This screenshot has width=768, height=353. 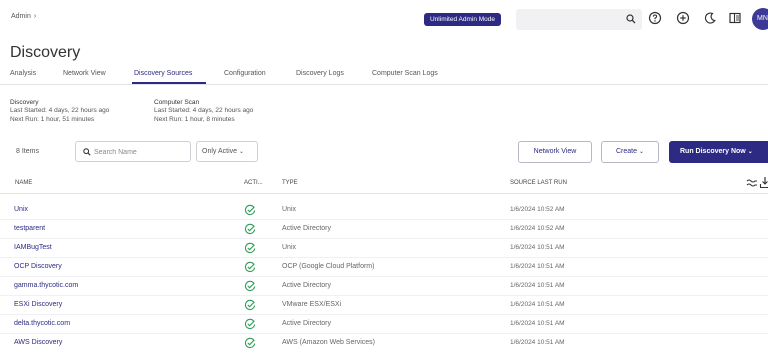 I want to click on table-header: NAME ACTI... TYPE SOURCE LAST RUN, so click(x=384, y=183).